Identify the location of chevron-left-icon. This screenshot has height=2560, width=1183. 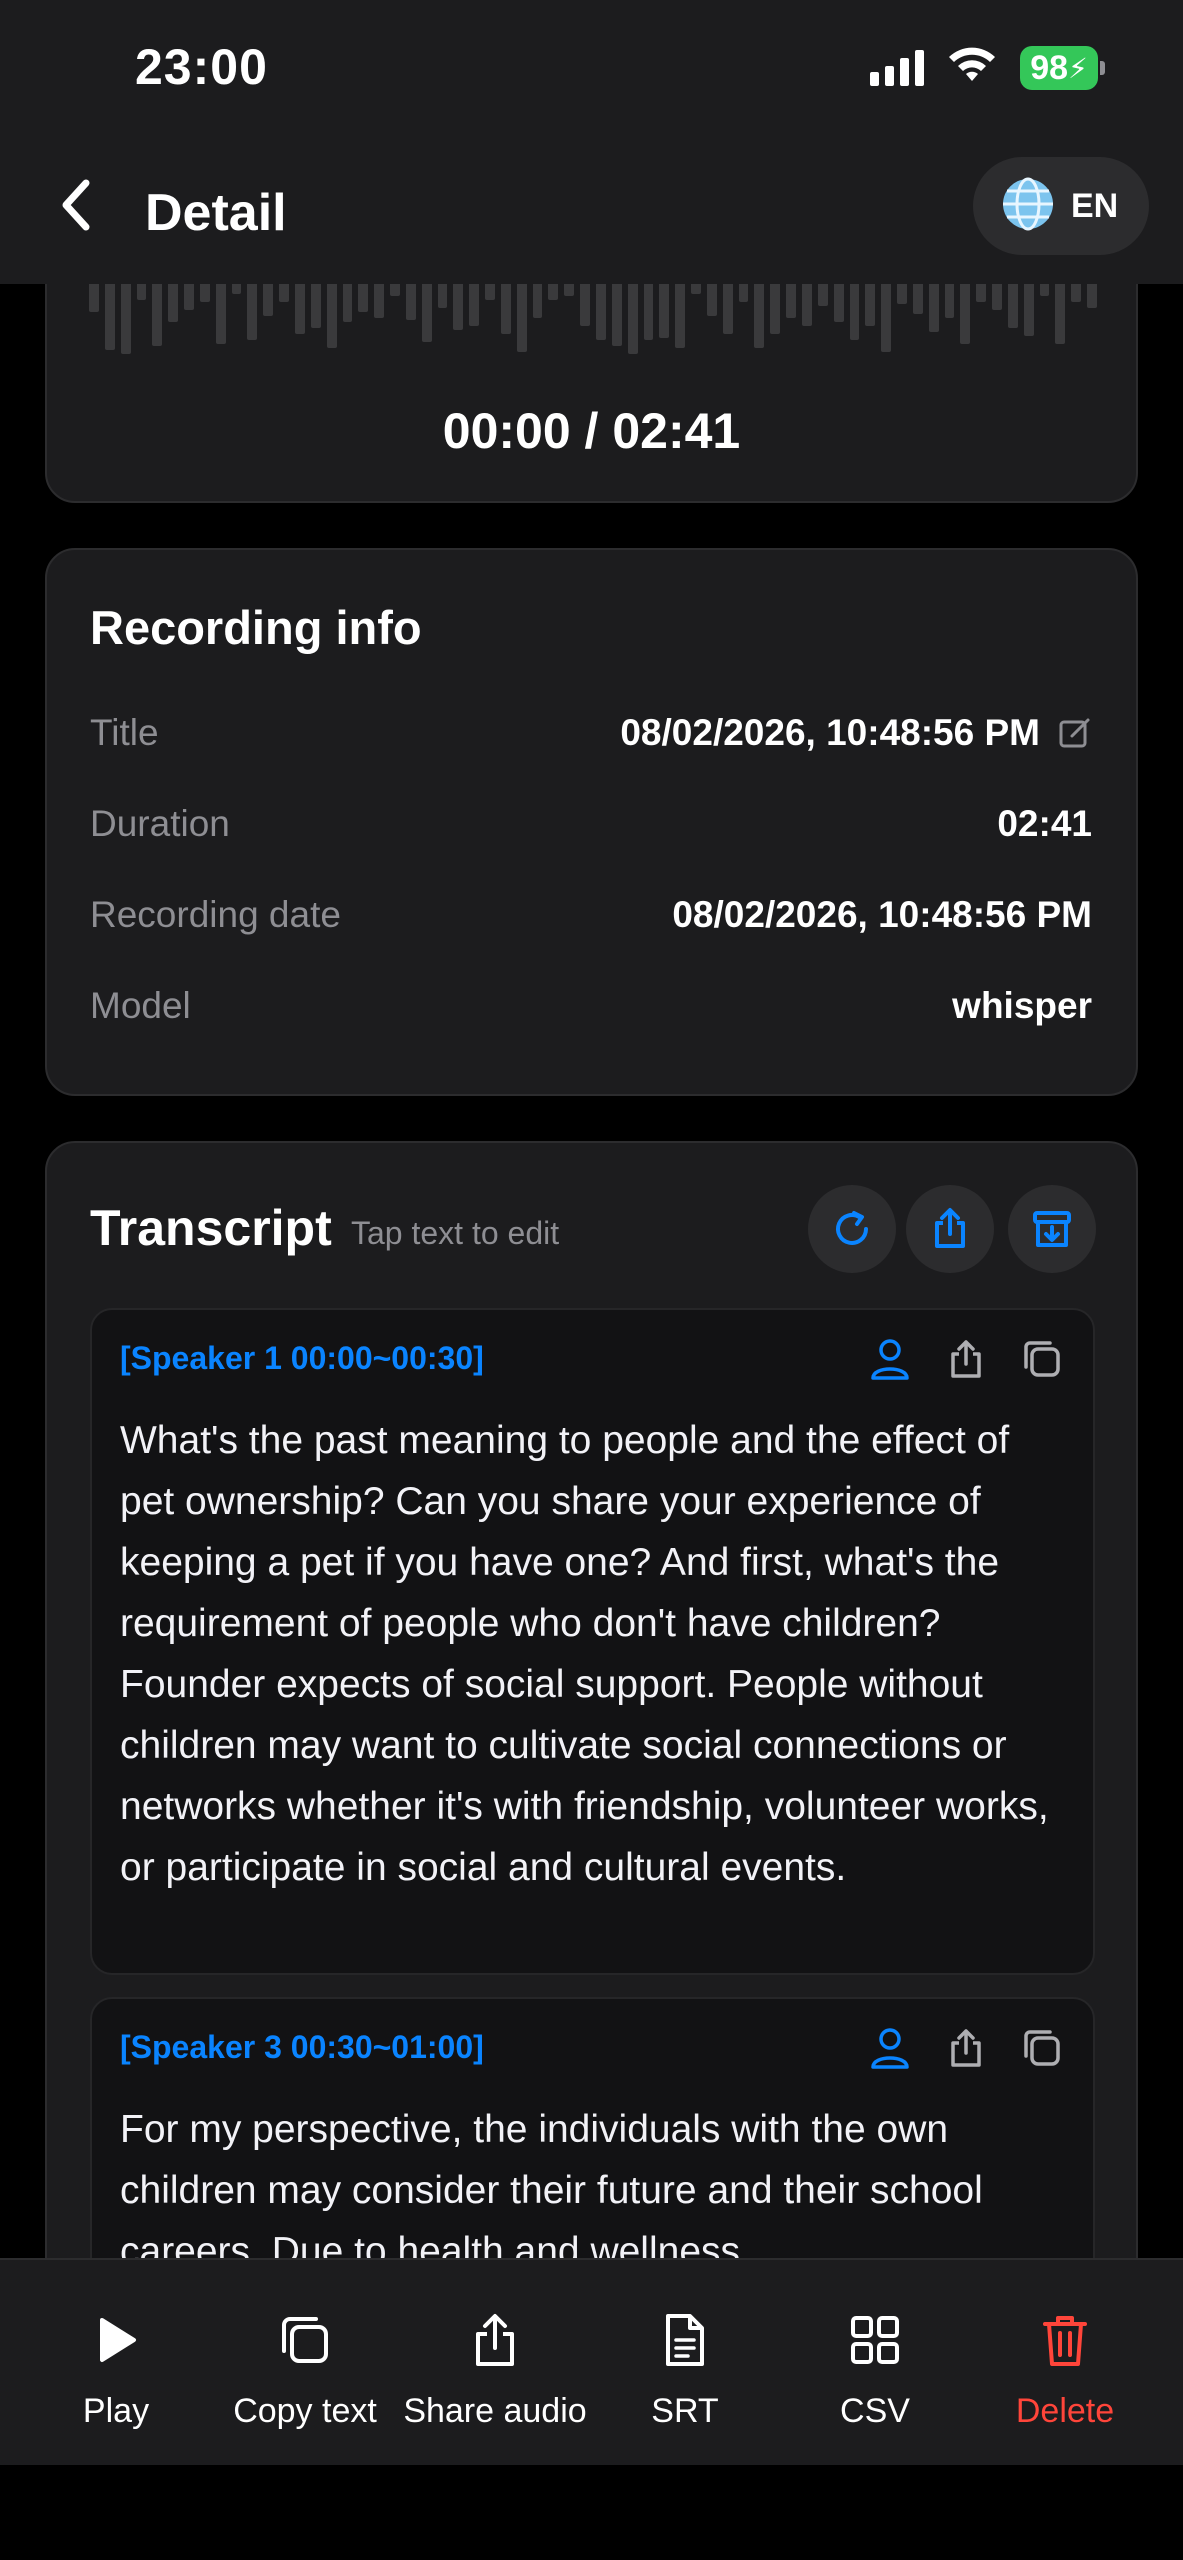
(76, 205).